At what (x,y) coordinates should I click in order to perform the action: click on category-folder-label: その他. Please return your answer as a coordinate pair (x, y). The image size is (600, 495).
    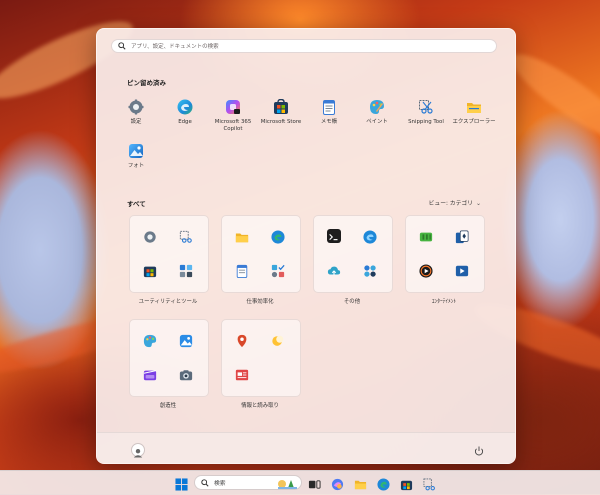
    Looking at the image, I should click on (352, 302).